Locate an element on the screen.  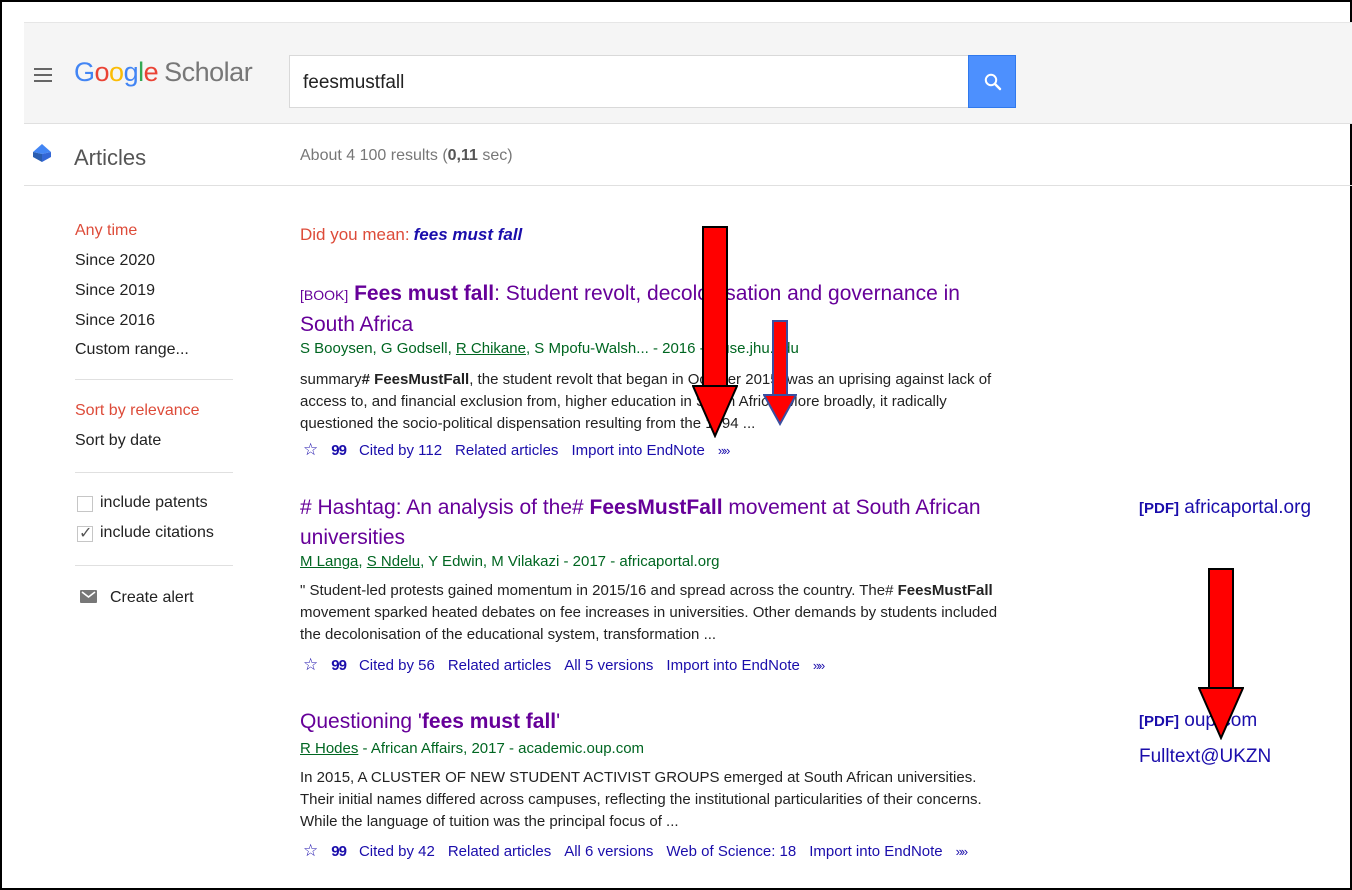
include-patents-checkbox is located at coordinates (85, 504).